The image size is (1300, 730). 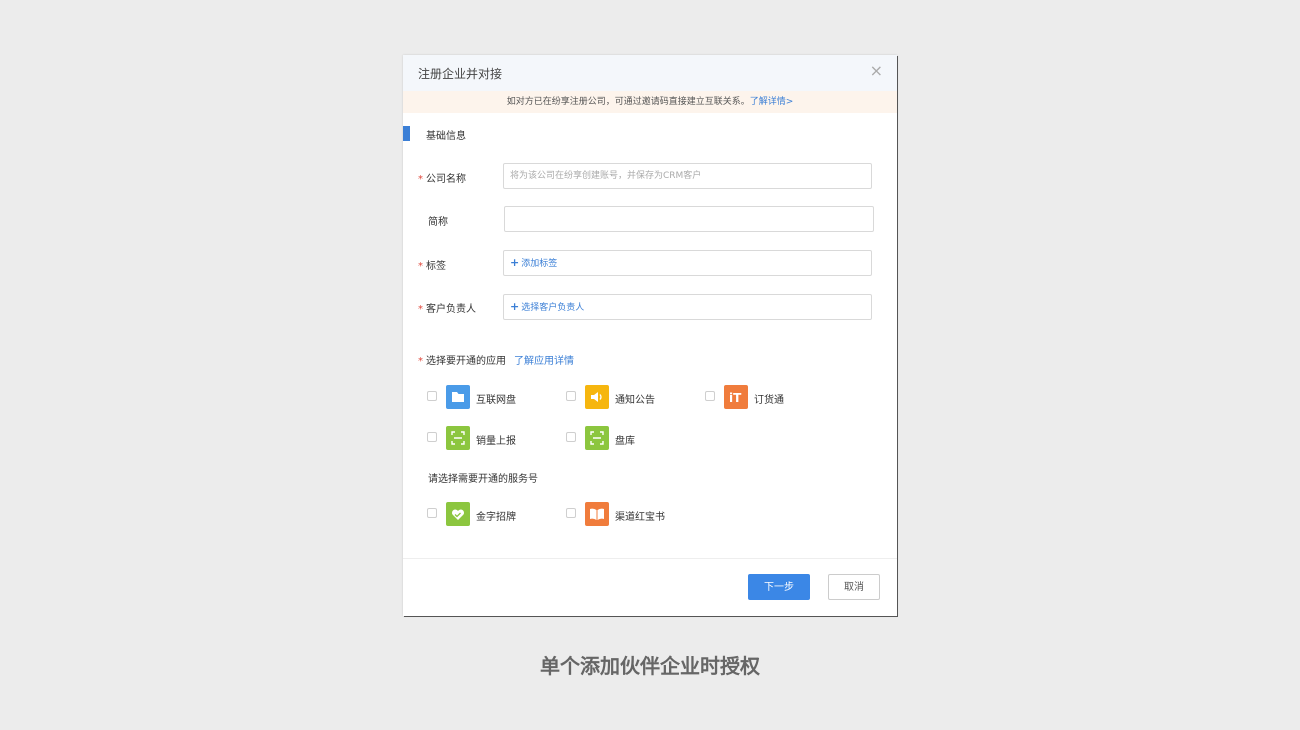 I want to click on select-owner-button: + 选择客户负责人, so click(x=547, y=306).